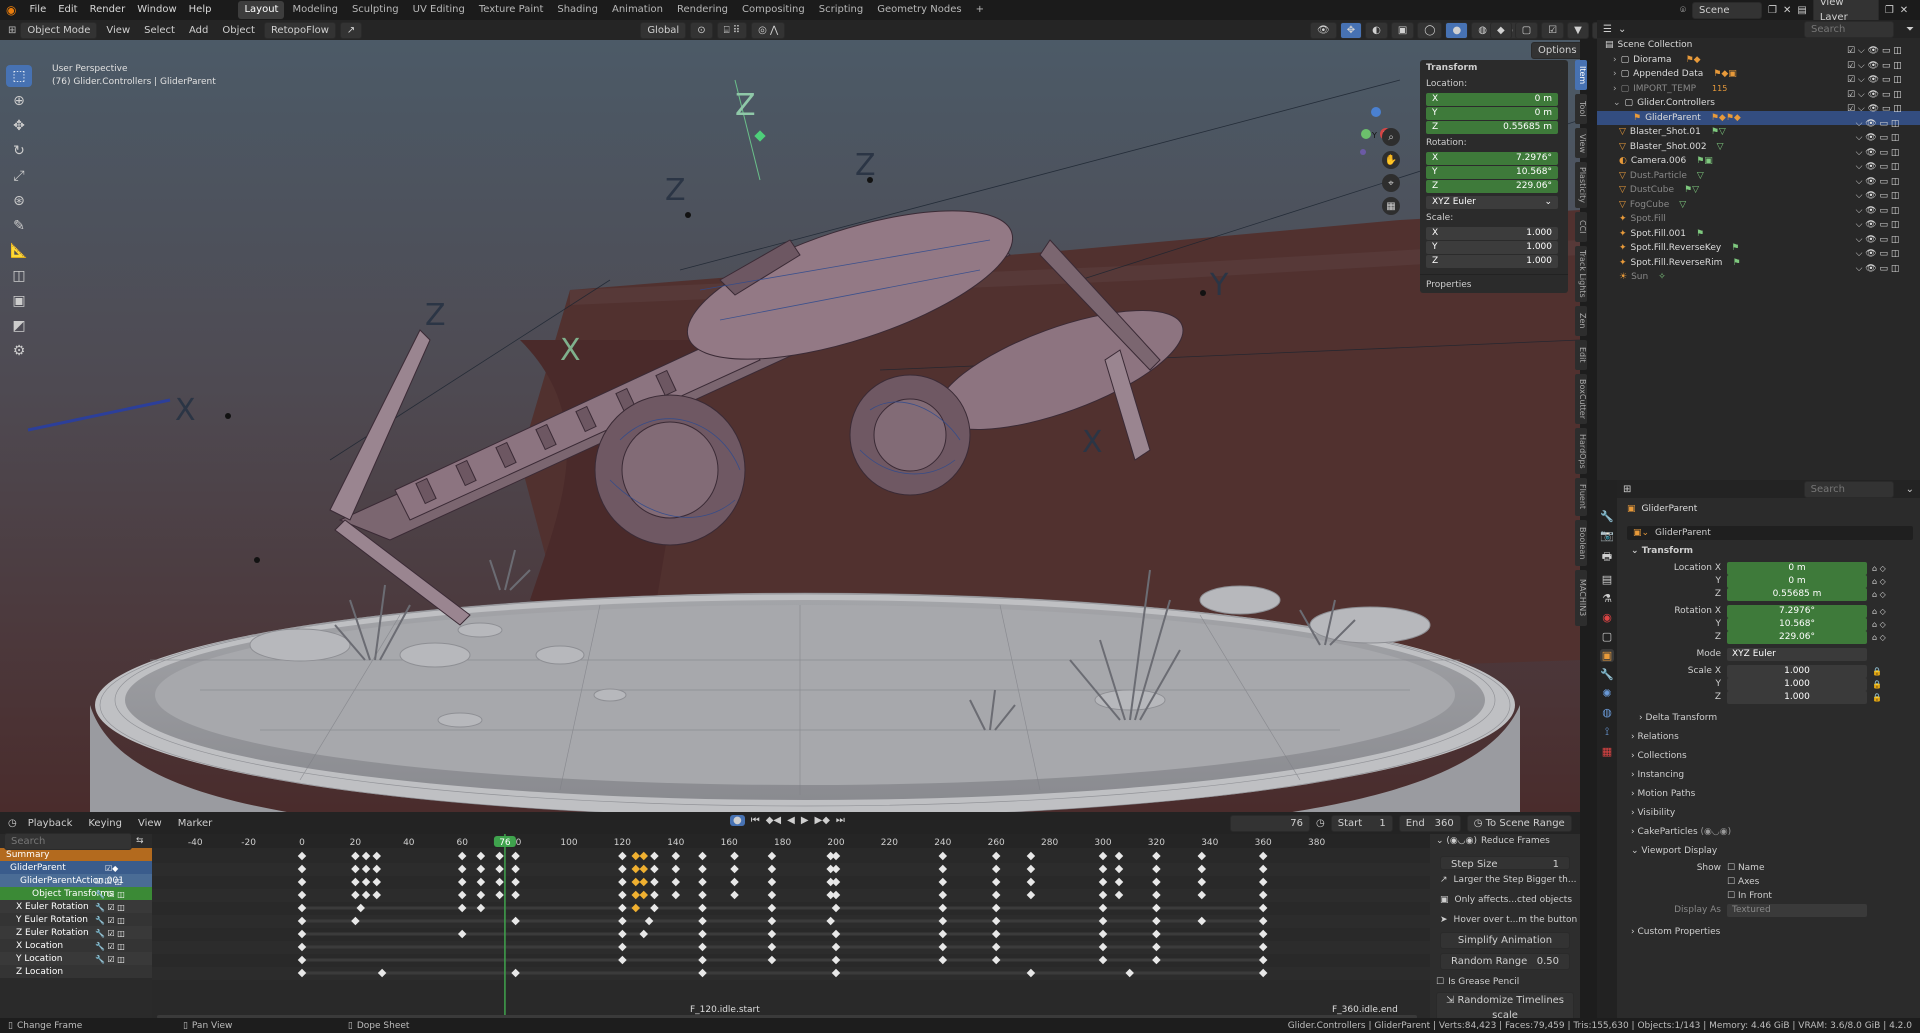  What do you see at coordinates (19, 326) in the screenshot?
I see `extra-tool-2-icon: ◩` at bounding box center [19, 326].